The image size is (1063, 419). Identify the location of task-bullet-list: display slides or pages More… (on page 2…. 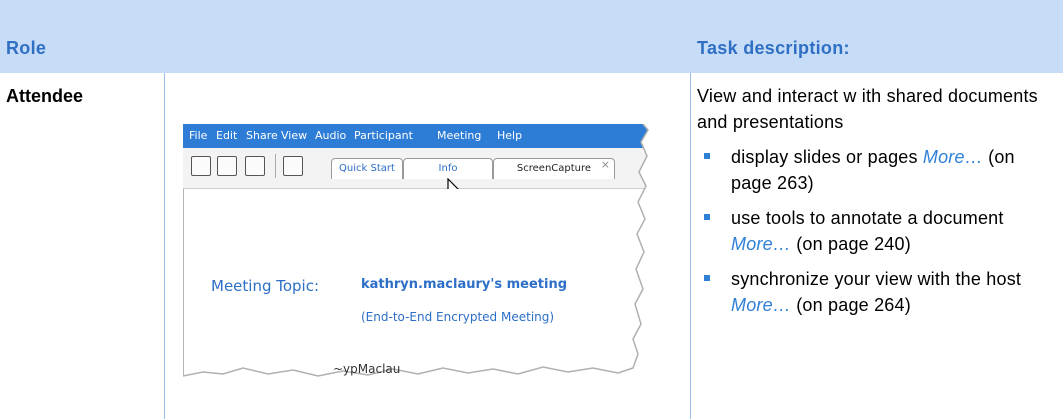
(872, 235).